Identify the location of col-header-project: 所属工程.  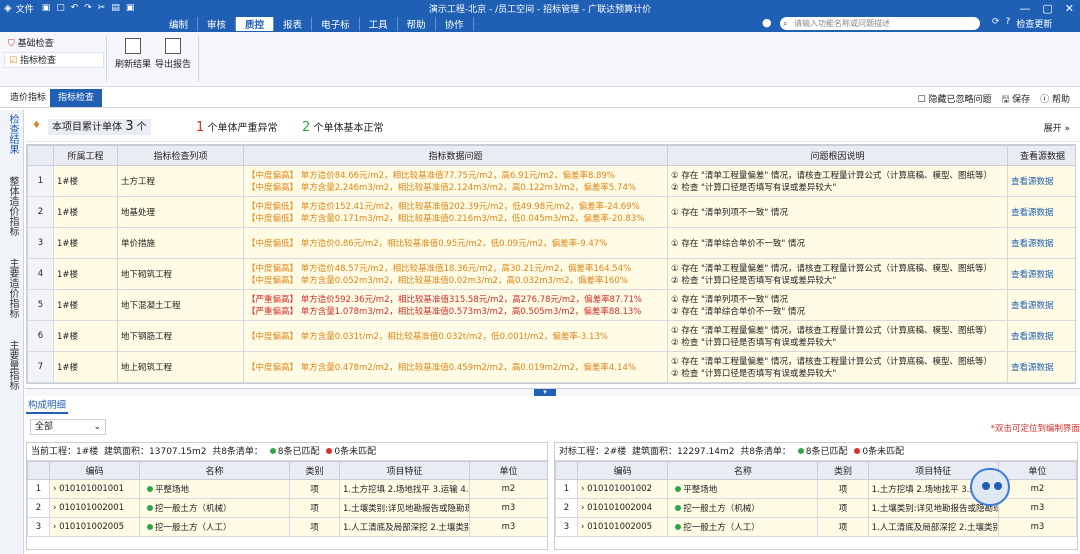
(85, 155).